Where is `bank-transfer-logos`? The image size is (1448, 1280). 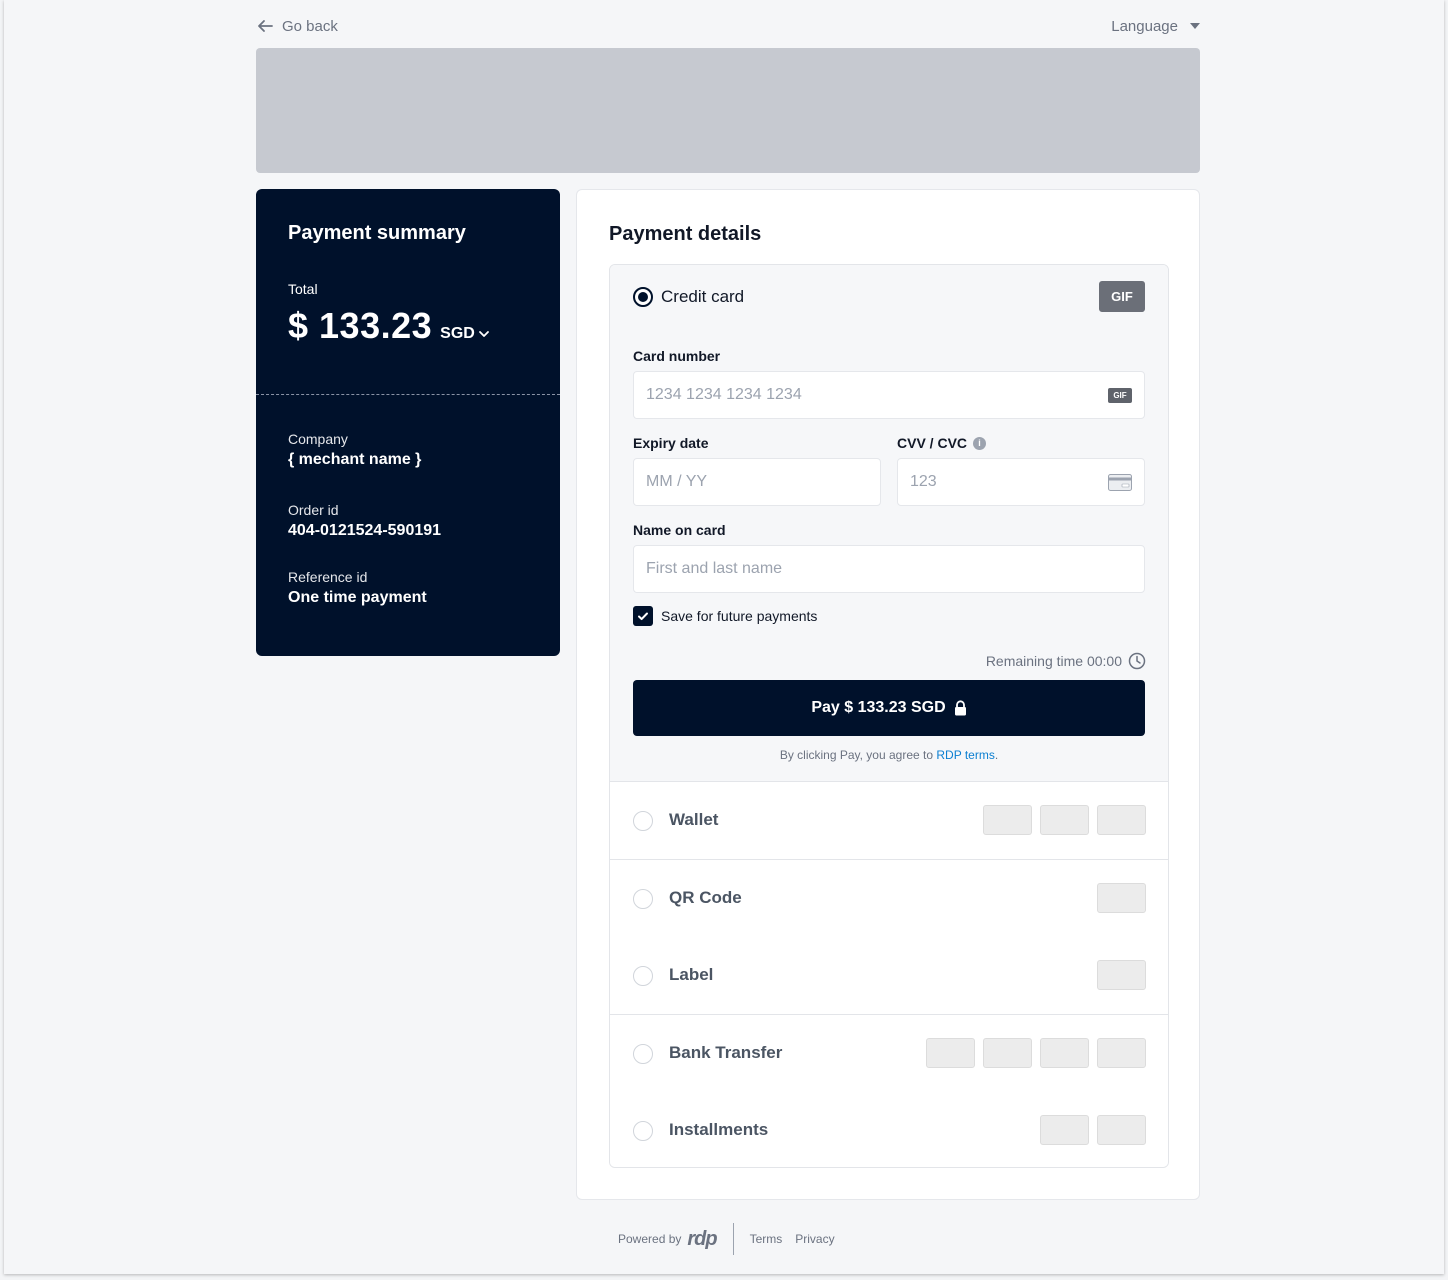
bank-transfer-logos is located at coordinates (1036, 1052).